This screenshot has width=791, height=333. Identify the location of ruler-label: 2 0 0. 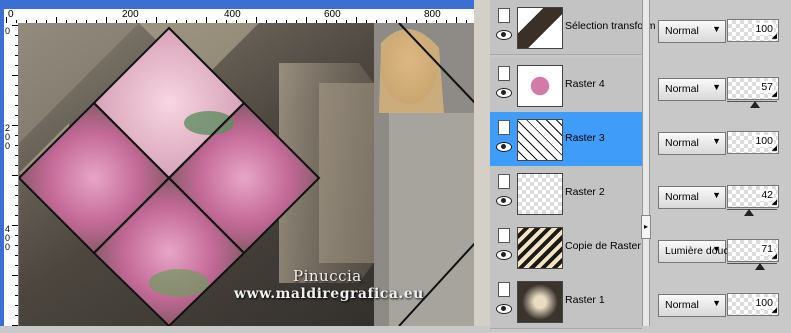
(8, 137).